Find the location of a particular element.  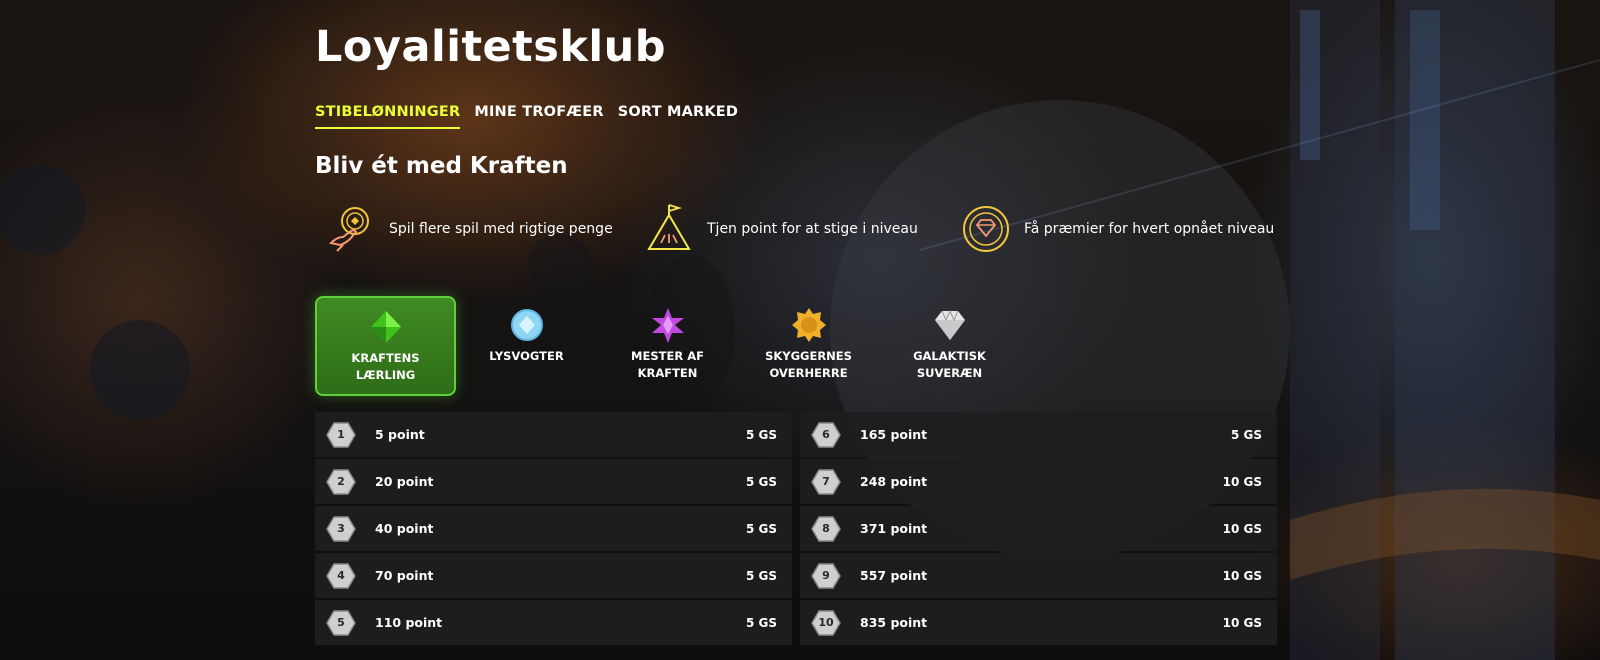

table-row: 5 110 point 5 GS is located at coordinates (553, 622).